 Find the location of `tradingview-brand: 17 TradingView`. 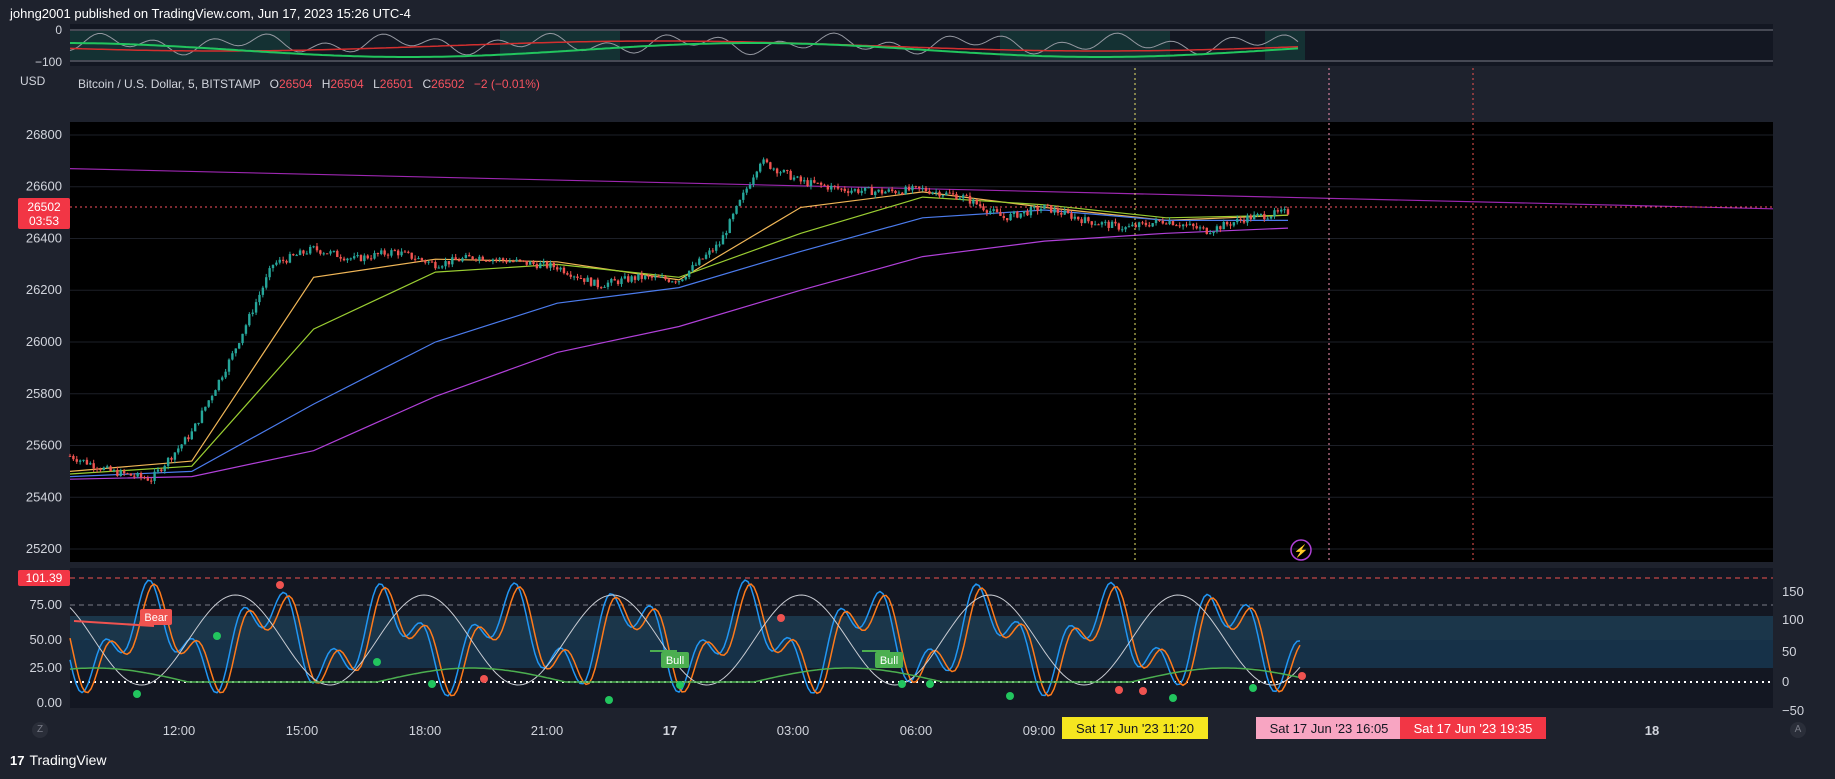

tradingview-brand: 17 TradingView is located at coordinates (58, 760).